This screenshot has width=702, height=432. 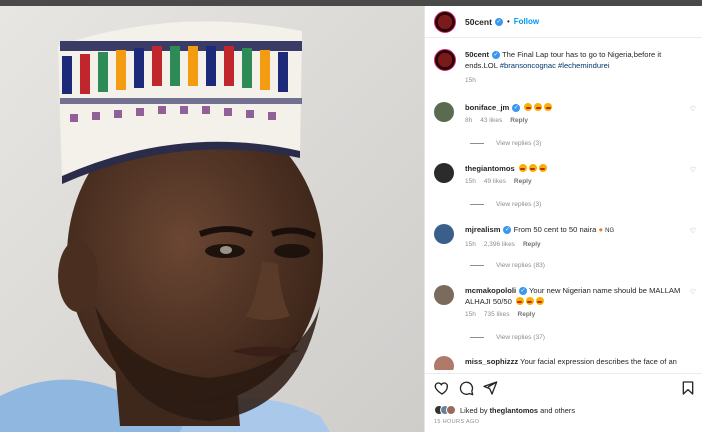 What do you see at coordinates (565, 389) in the screenshot?
I see `action-row` at bounding box center [565, 389].